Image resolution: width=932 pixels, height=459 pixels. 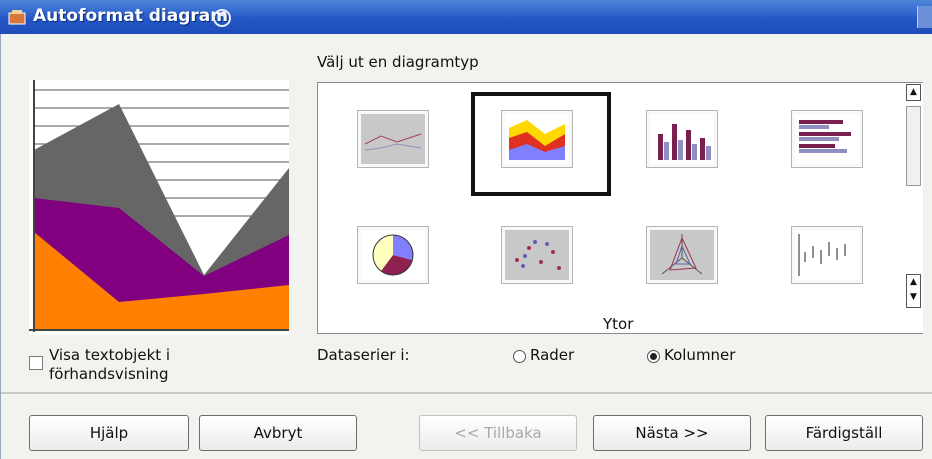 What do you see at coordinates (844, 433) in the screenshot?
I see `finish-button: Färdigställ` at bounding box center [844, 433].